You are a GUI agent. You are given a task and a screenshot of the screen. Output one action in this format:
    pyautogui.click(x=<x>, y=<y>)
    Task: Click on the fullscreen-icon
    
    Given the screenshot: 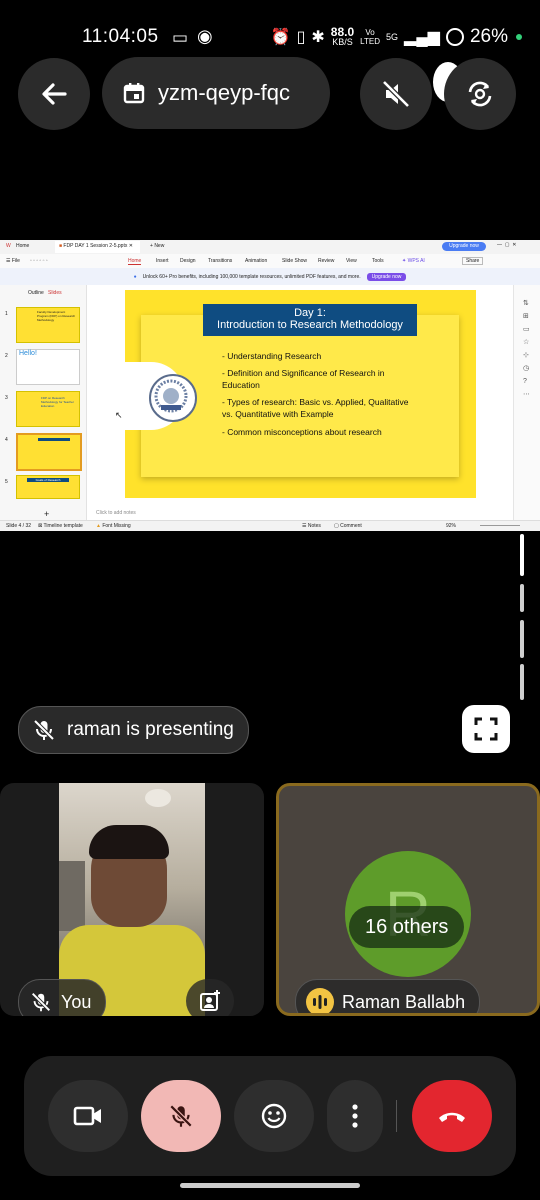 What is the action you would take?
    pyautogui.click(x=486, y=729)
    